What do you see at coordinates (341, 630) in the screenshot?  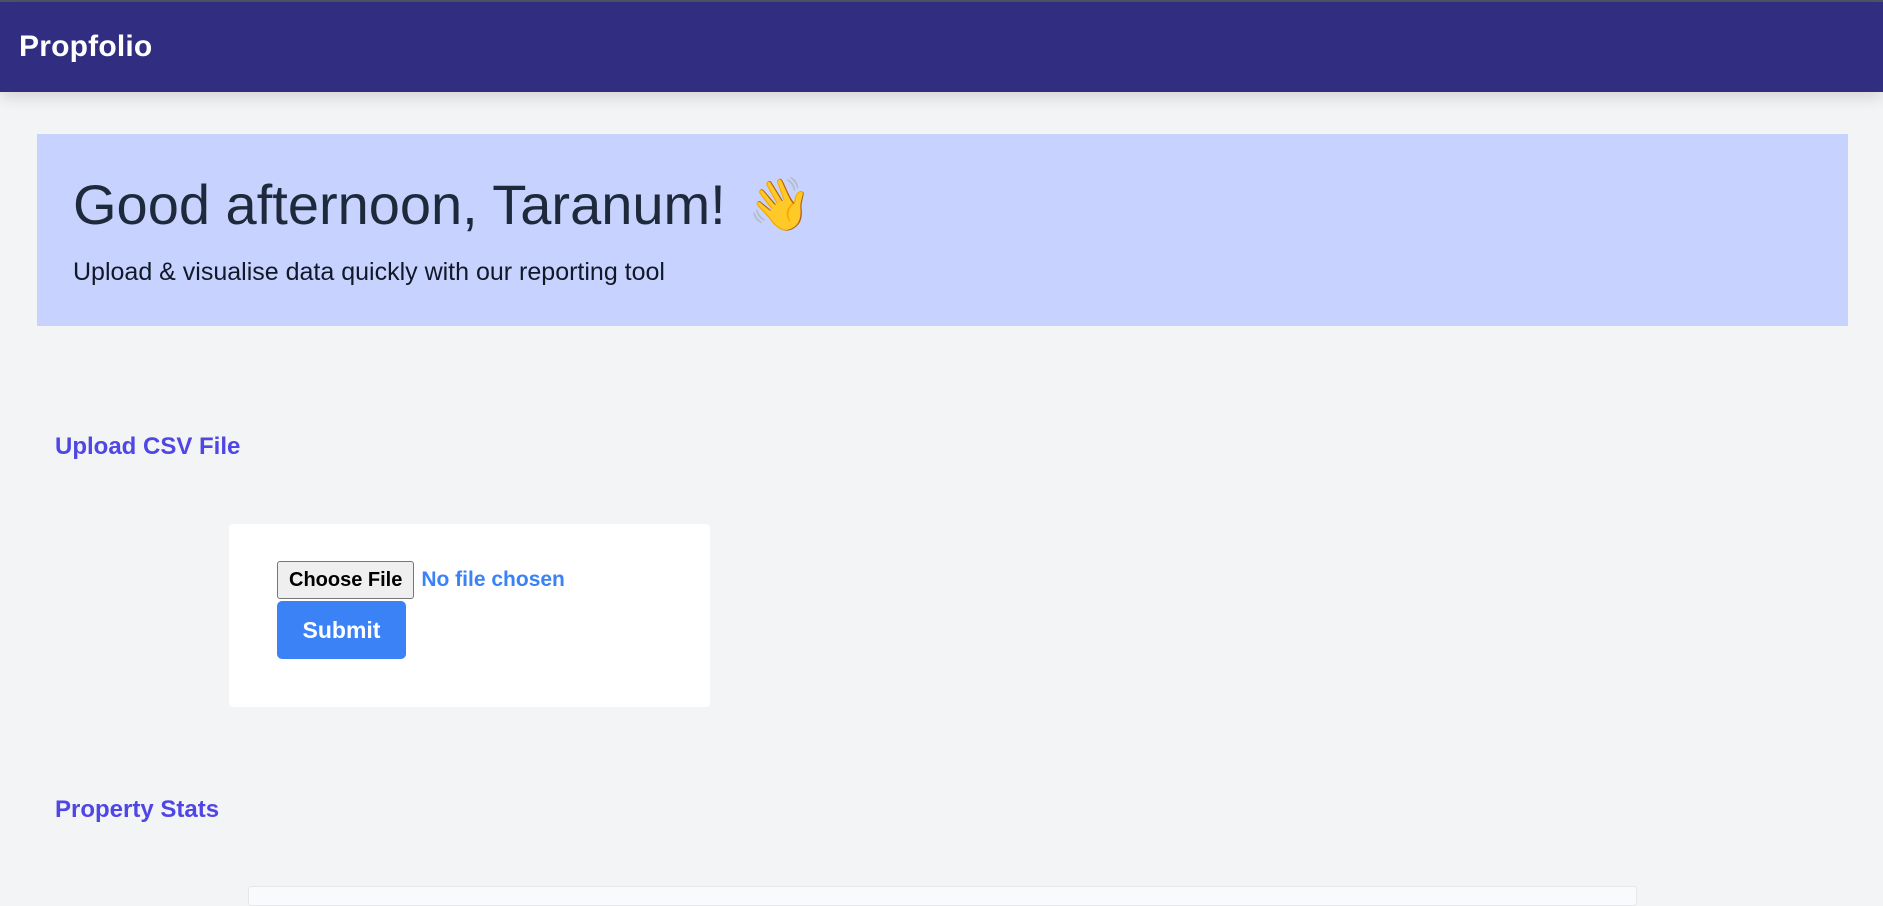 I see `submit-button: Submit` at bounding box center [341, 630].